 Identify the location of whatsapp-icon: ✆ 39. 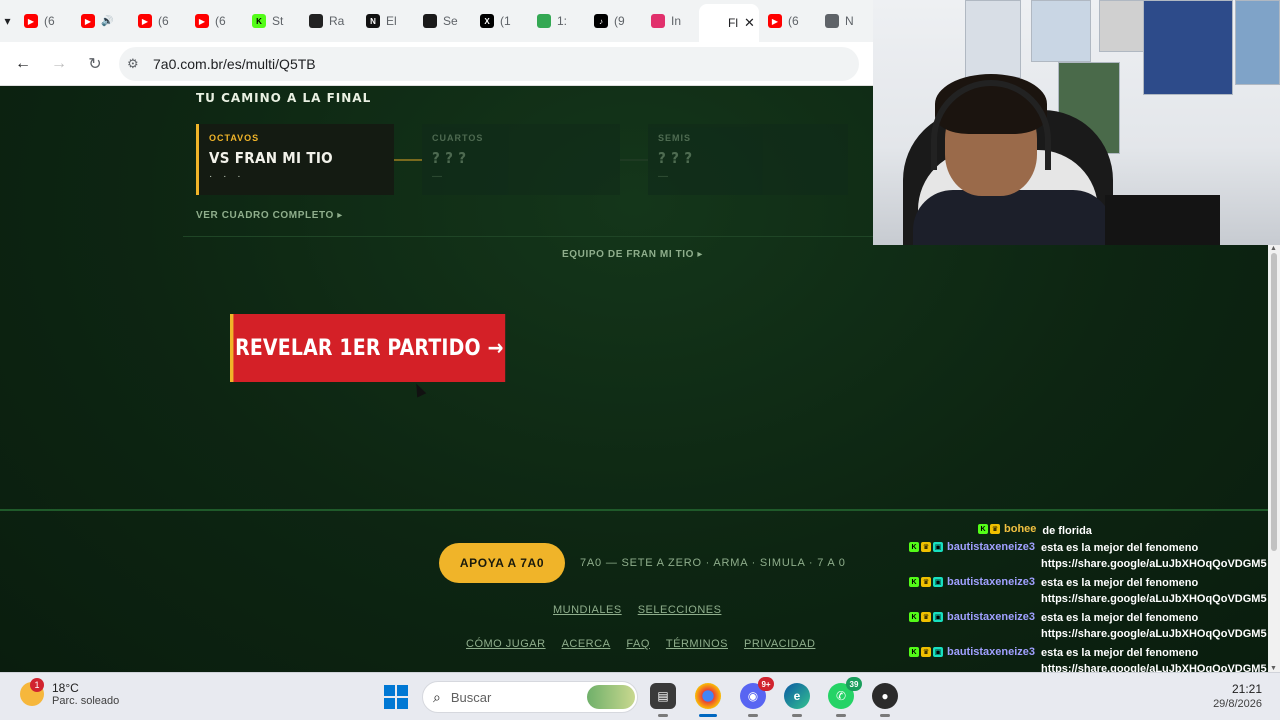
(845, 697).